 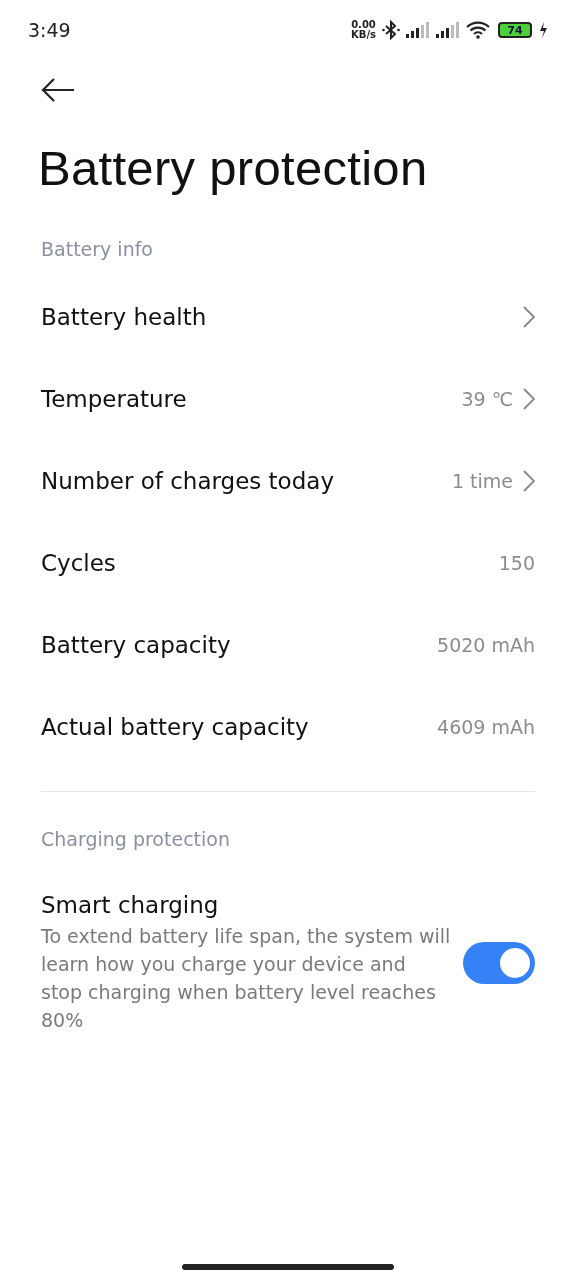 I want to click on setting-label: Smart charging, so click(x=130, y=905).